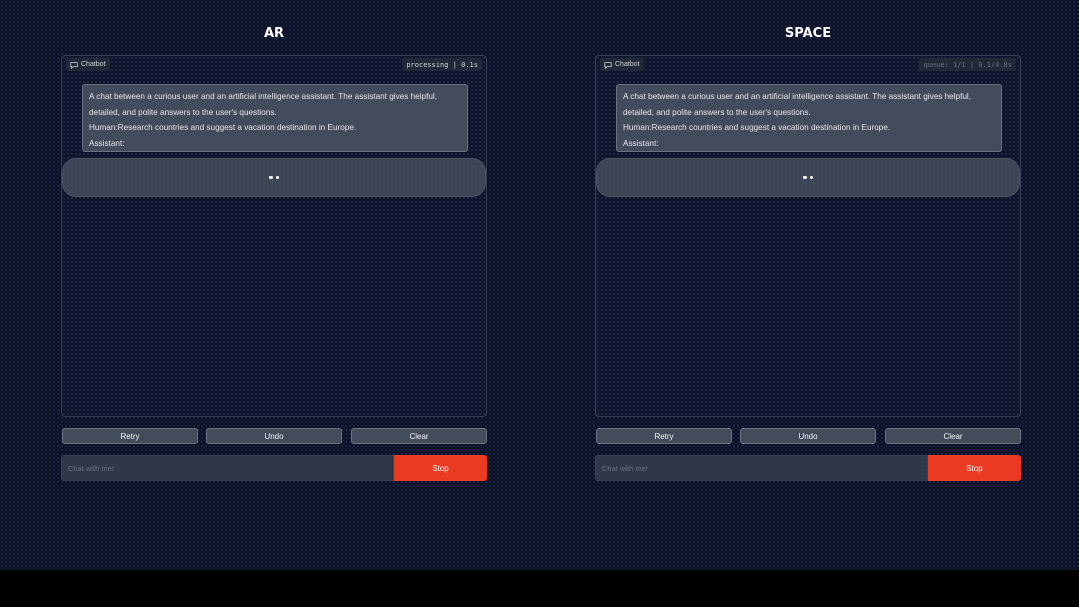 The width and height of the screenshot is (1079, 607). I want to click on input-row-space: Stop, so click(808, 468).